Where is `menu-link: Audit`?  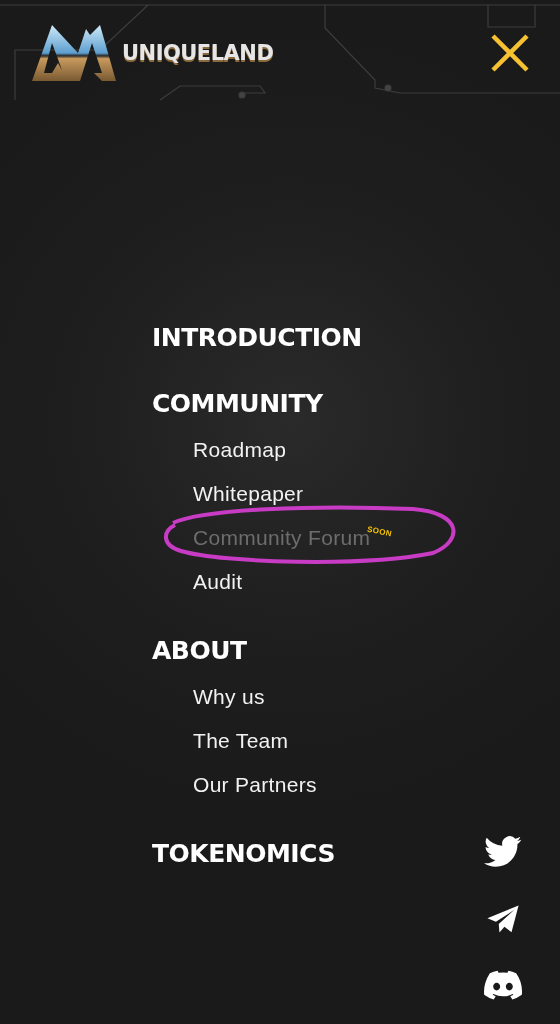
menu-link: Audit is located at coordinates (218, 582).